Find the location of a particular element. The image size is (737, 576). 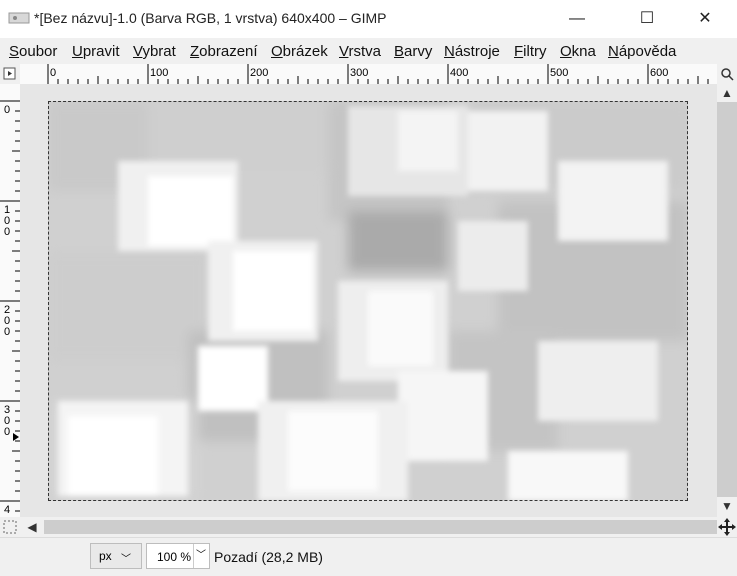

quick-mask-button is located at coordinates (10, 527).